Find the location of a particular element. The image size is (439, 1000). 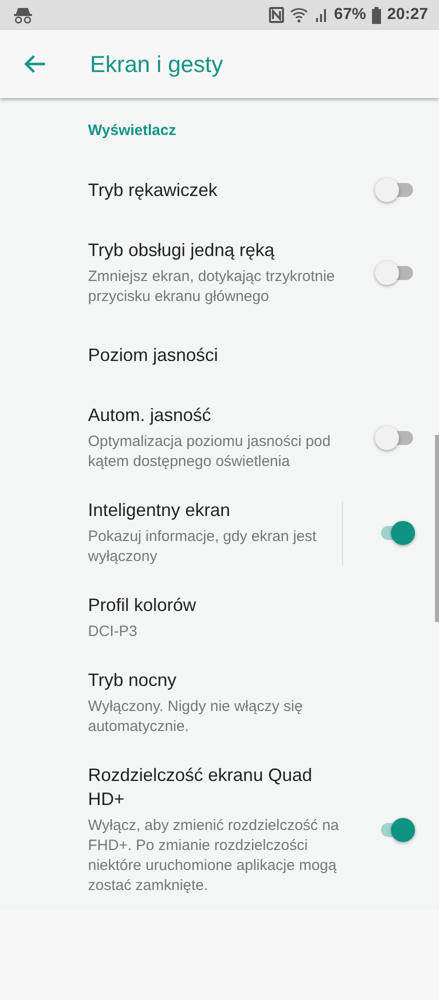

setting-summary: Zmniejsz ekran, dotykając trzykrotnie przycisku ekranu głównego is located at coordinates (212, 287).